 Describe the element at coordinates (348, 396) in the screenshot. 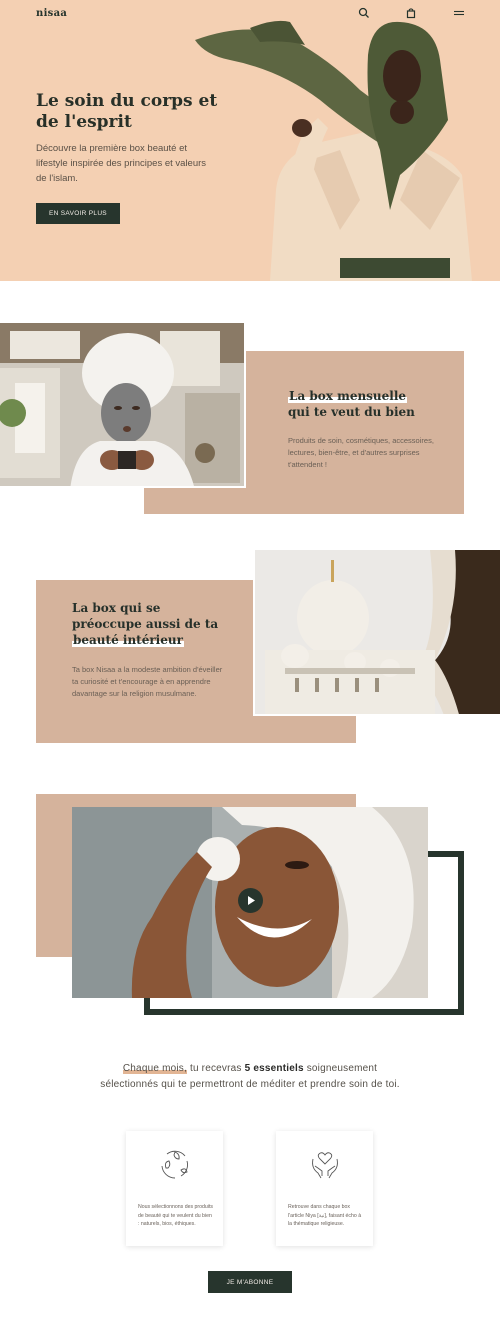

I see `monthly-box-title-line1: La box mensuelle` at that location.